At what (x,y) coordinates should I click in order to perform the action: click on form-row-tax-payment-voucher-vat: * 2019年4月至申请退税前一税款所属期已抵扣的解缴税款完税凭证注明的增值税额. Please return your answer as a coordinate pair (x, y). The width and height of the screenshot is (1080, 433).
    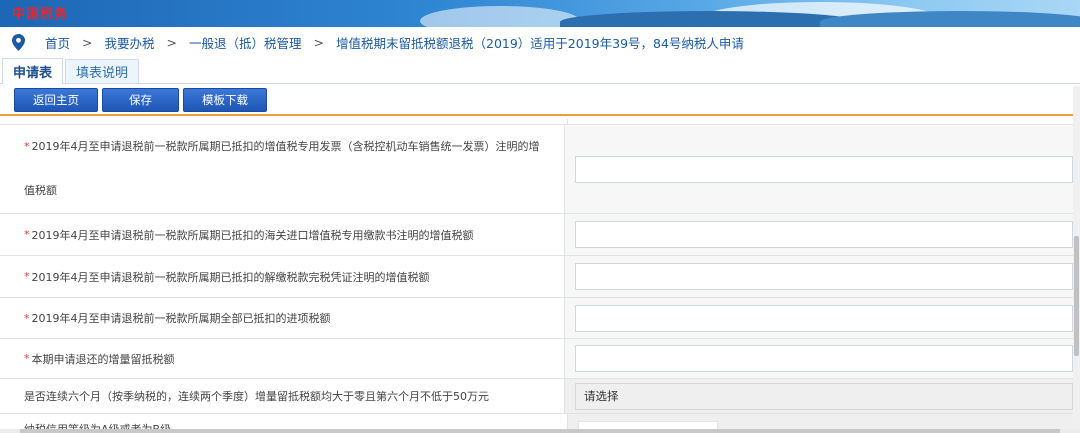
    Looking at the image, I should click on (536, 277).